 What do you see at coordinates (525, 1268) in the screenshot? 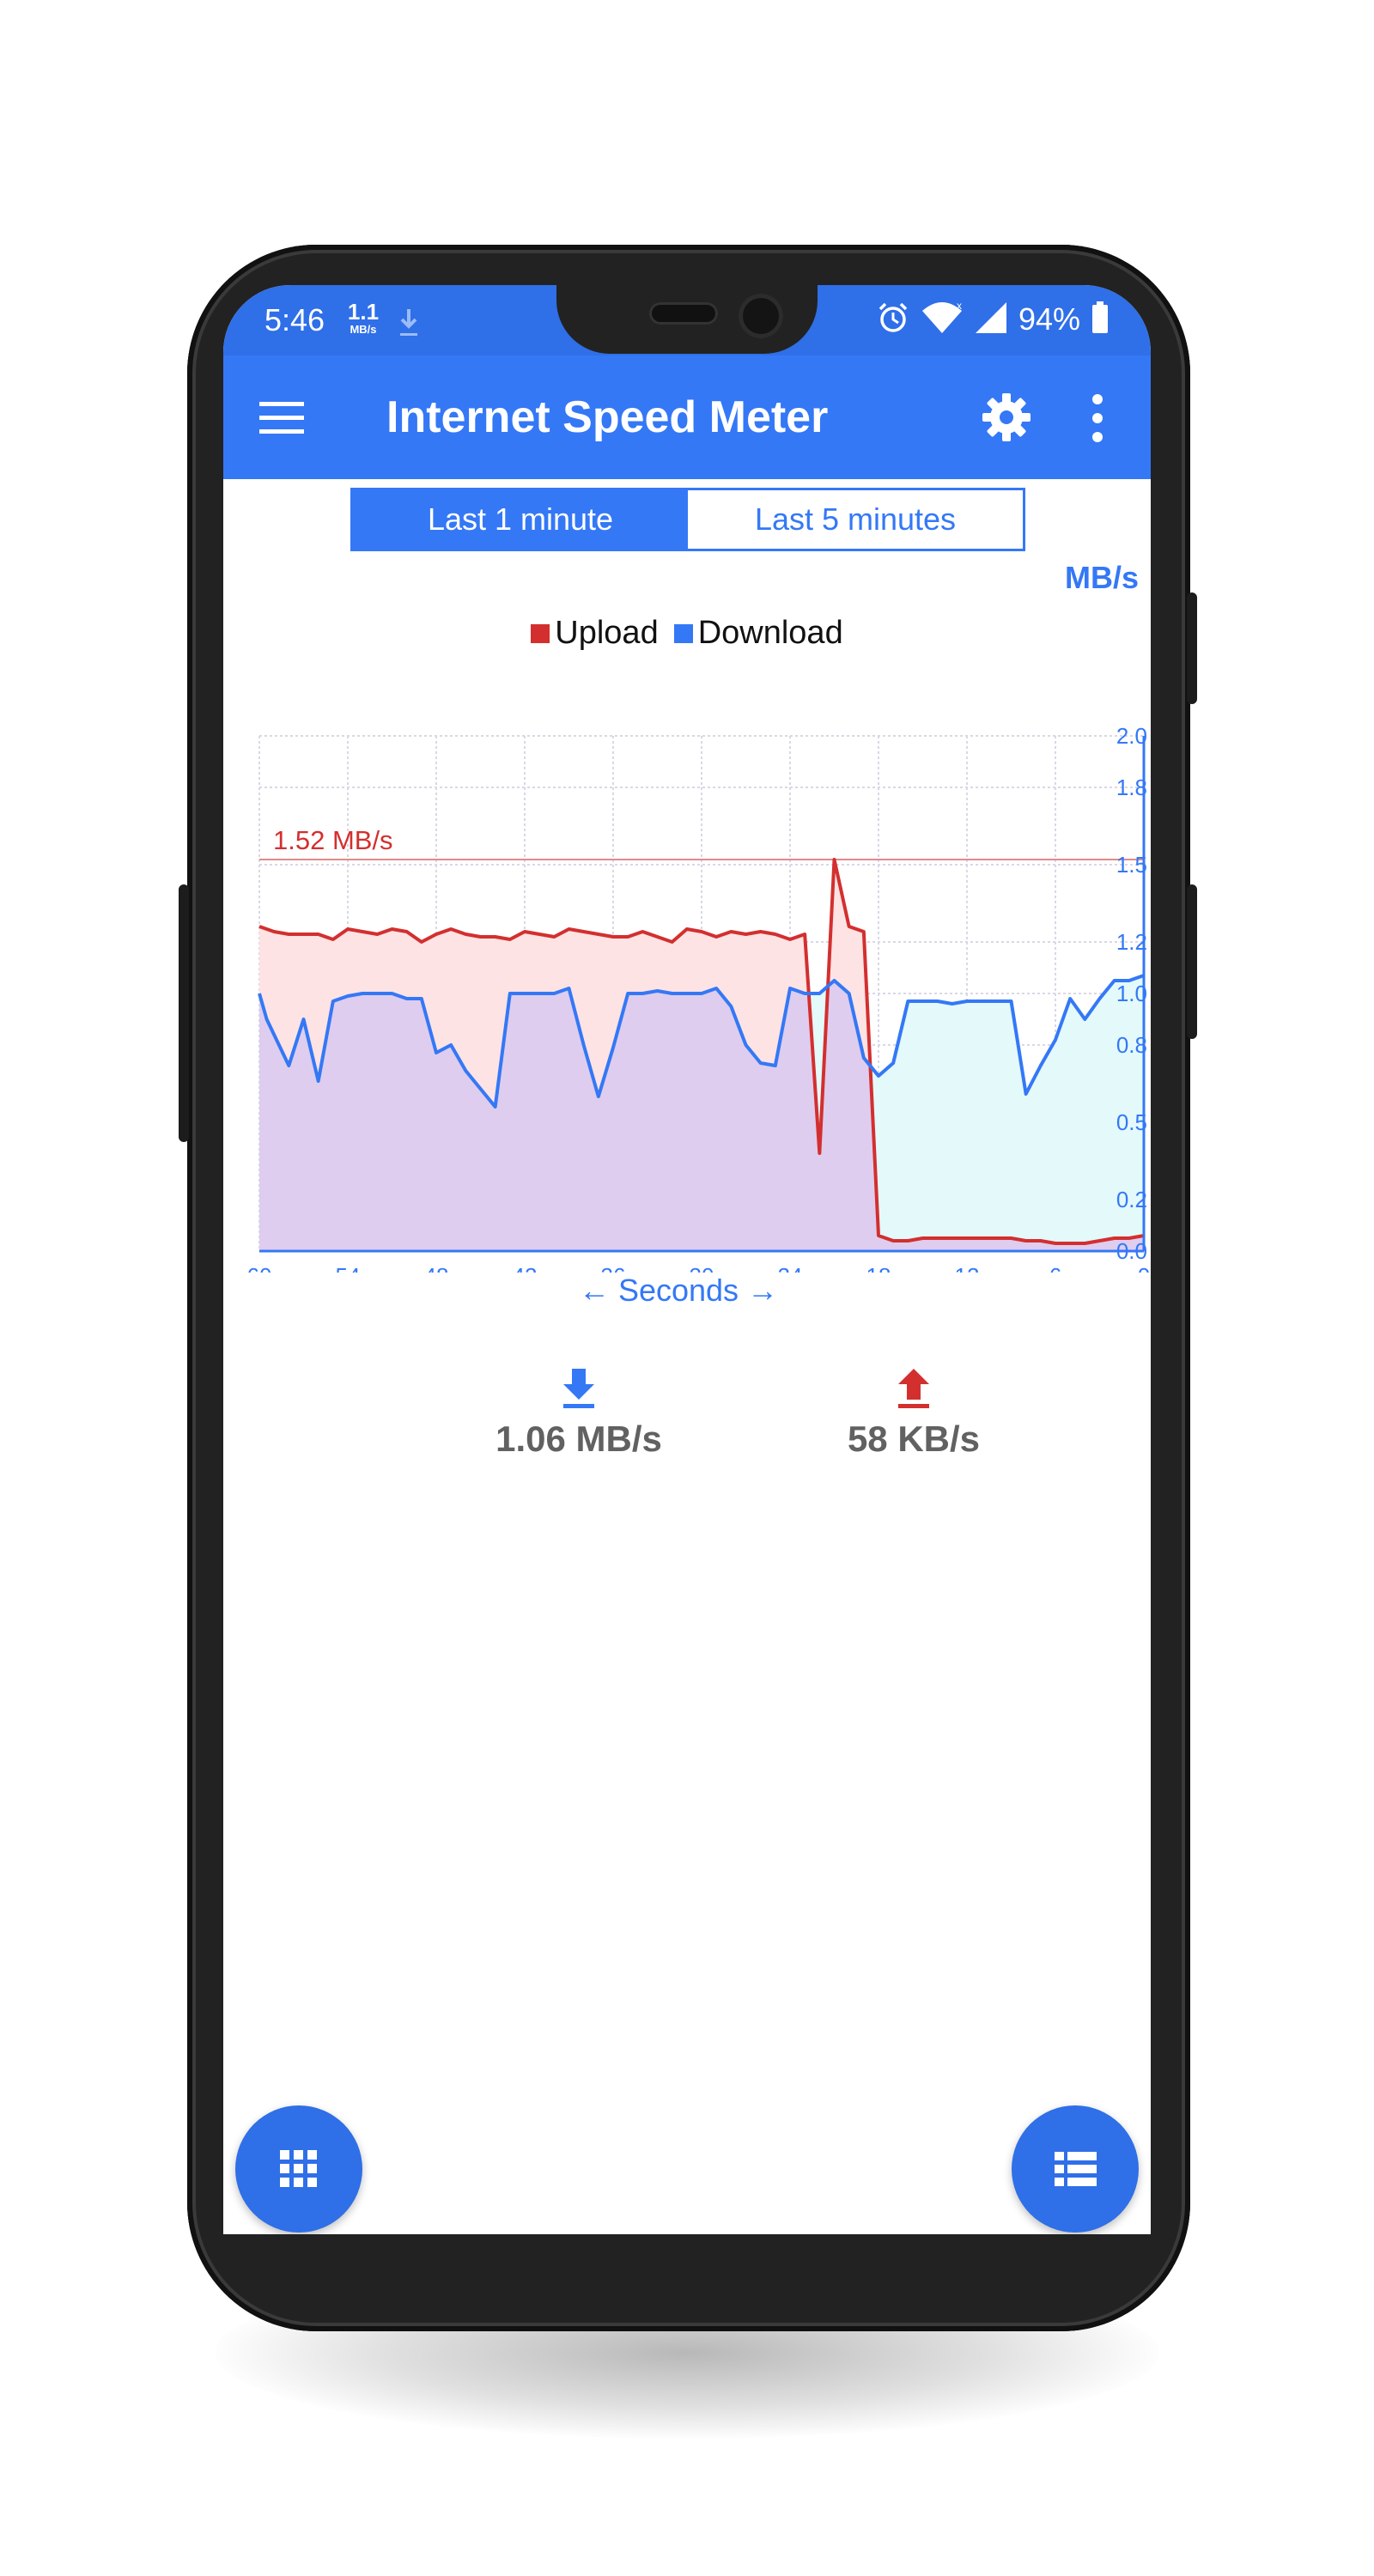
I see `x-tick-label: 42` at bounding box center [525, 1268].